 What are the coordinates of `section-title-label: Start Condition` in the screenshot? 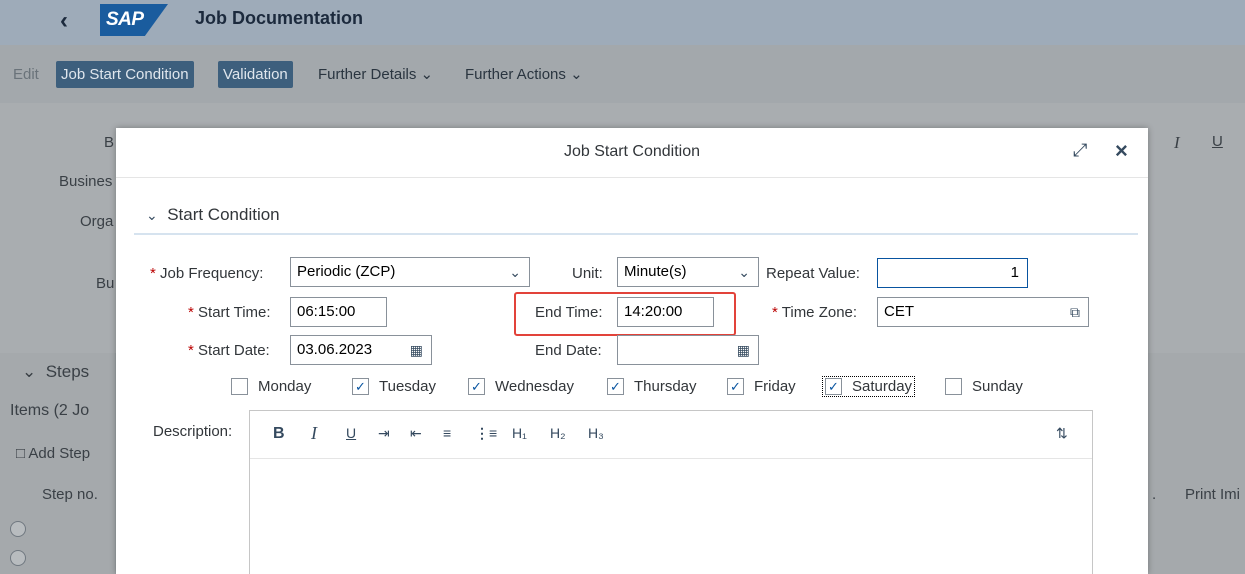 It's located at (223, 214).